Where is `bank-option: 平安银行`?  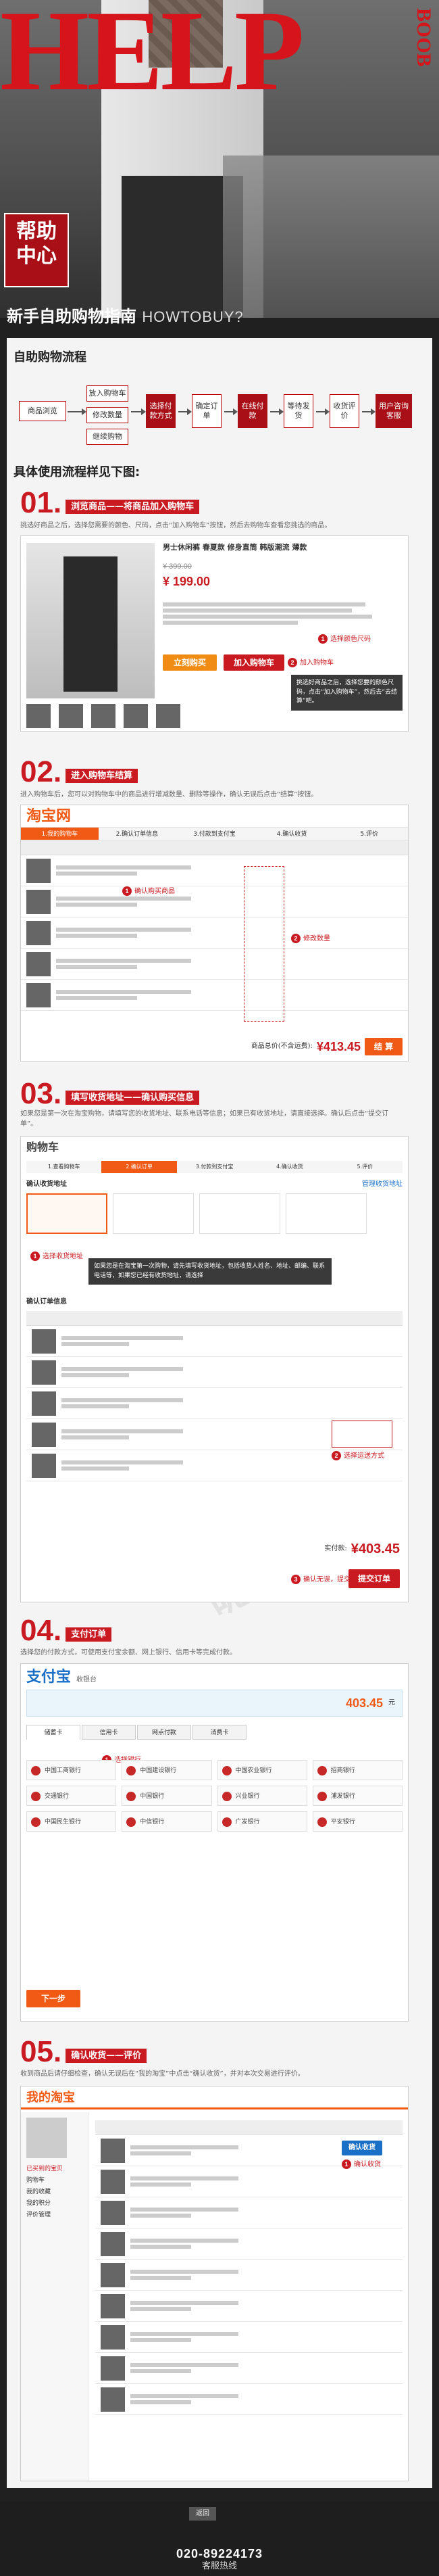
bank-option: 平安银行 is located at coordinates (357, 1821).